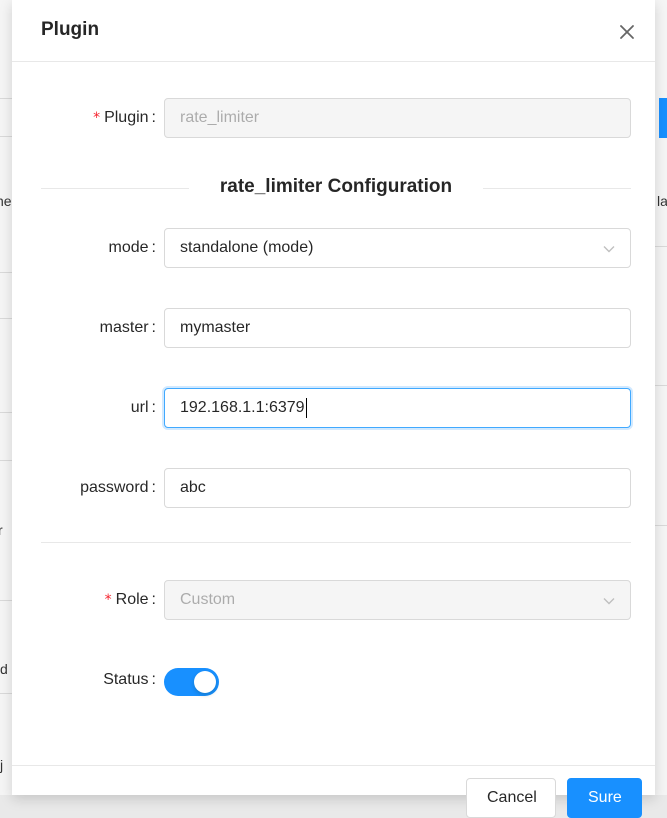 The height and width of the screenshot is (818, 667). Describe the element at coordinates (397, 600) in the screenshot. I see `role-select: Custom` at that location.